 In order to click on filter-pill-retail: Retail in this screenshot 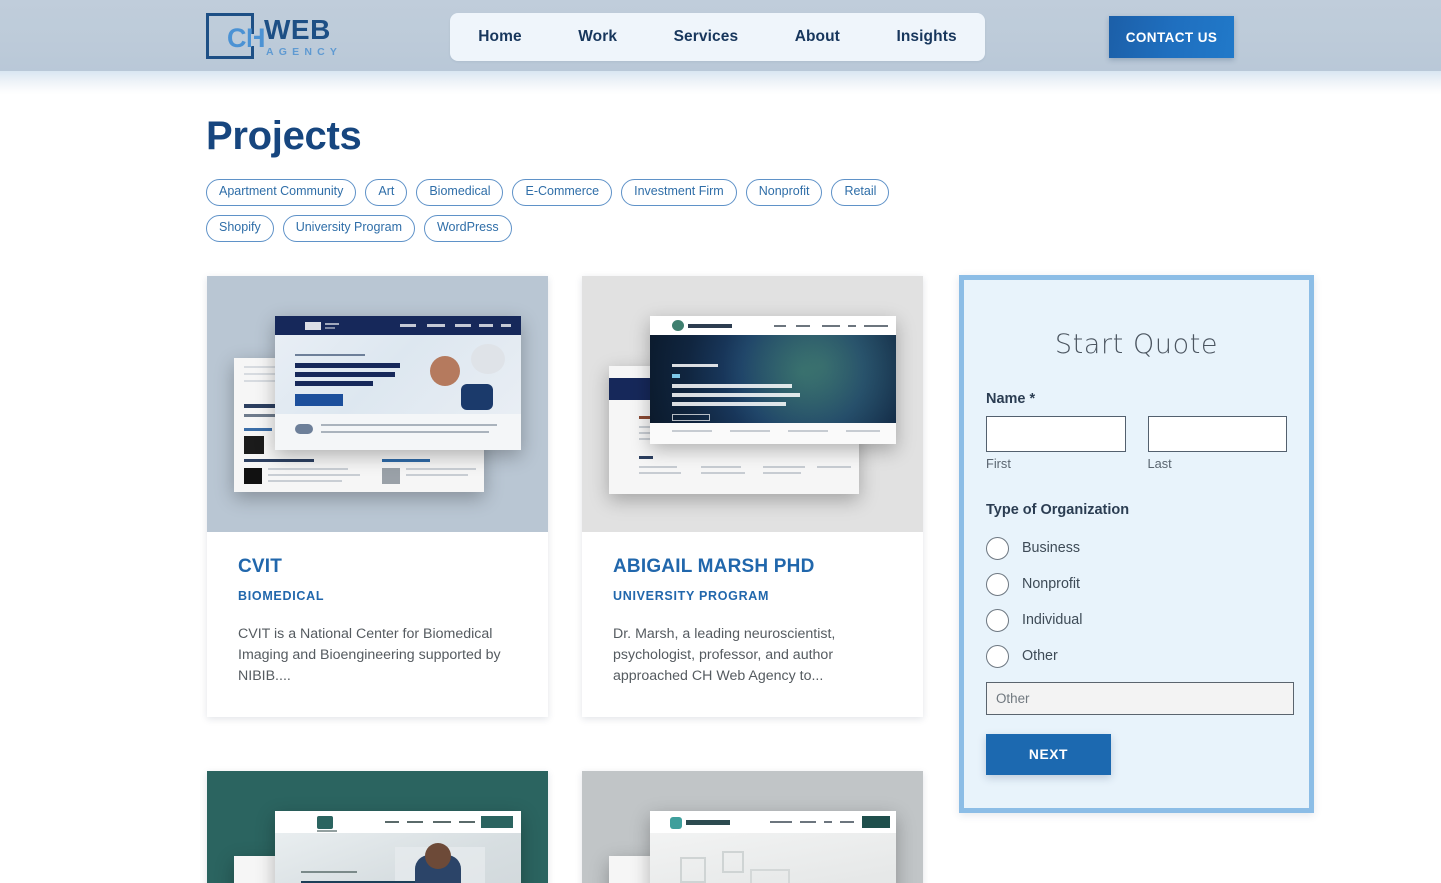, I will do `click(860, 192)`.